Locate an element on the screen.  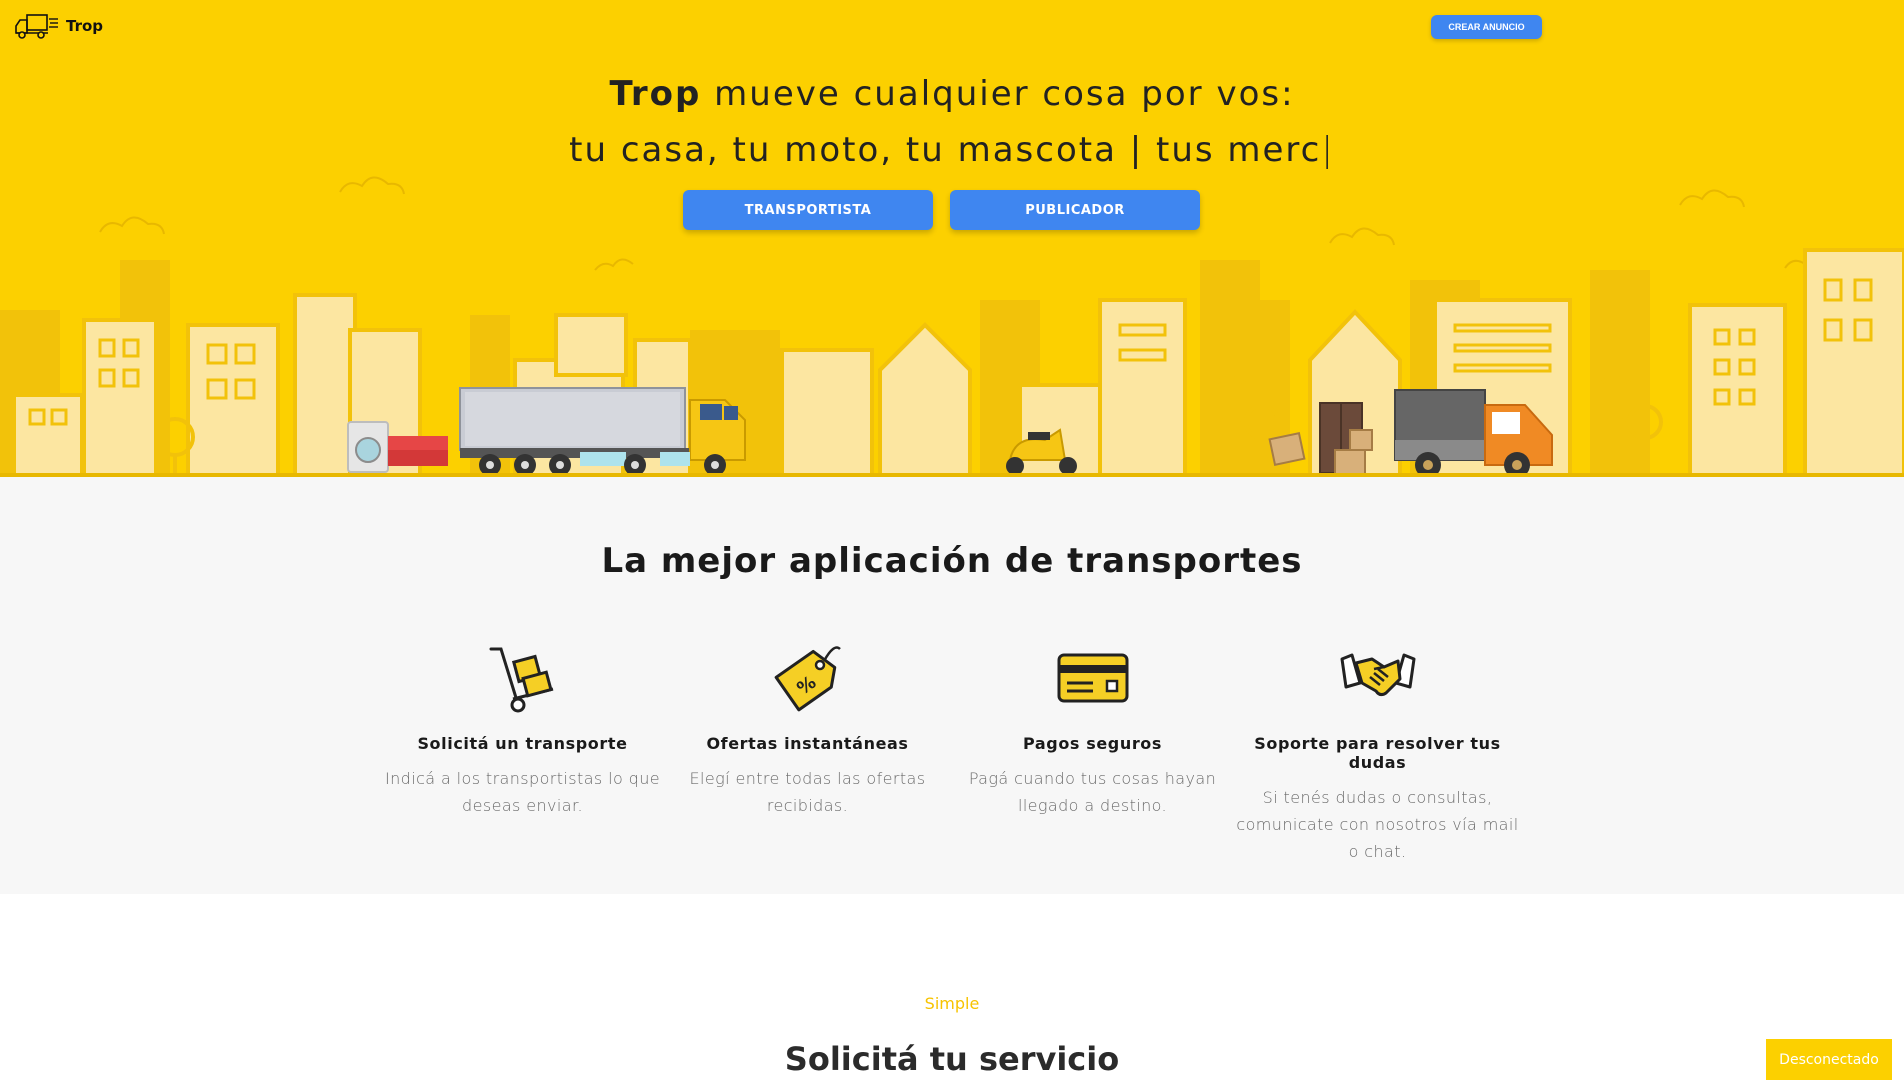
headline-line1: mueve cualquier cosa por vos: is located at coordinates (998, 94).